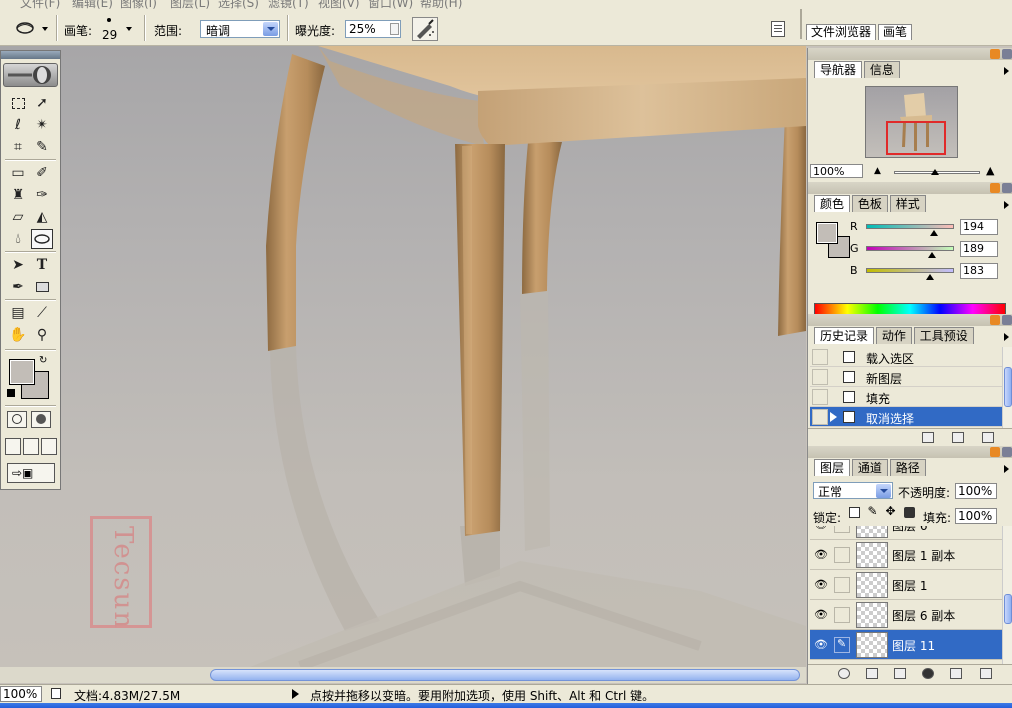  What do you see at coordinates (910, 54) in the screenshot?
I see `navigator-panel-titlebar` at bounding box center [910, 54].